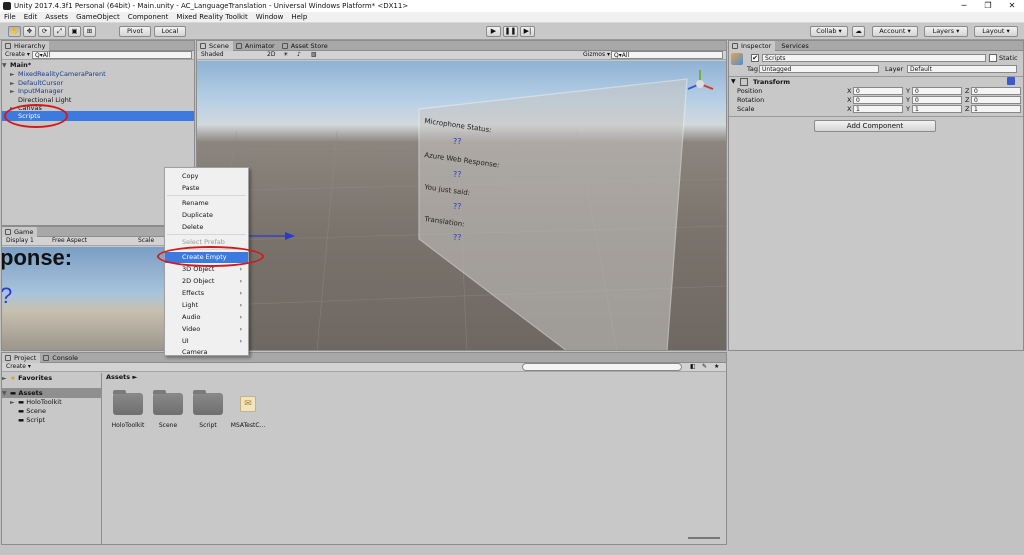 Image resolution: width=1024 pixels, height=555 pixels. Describe the element at coordinates (895, 31) in the screenshot. I see `account-dropdown: Account ▾` at that location.